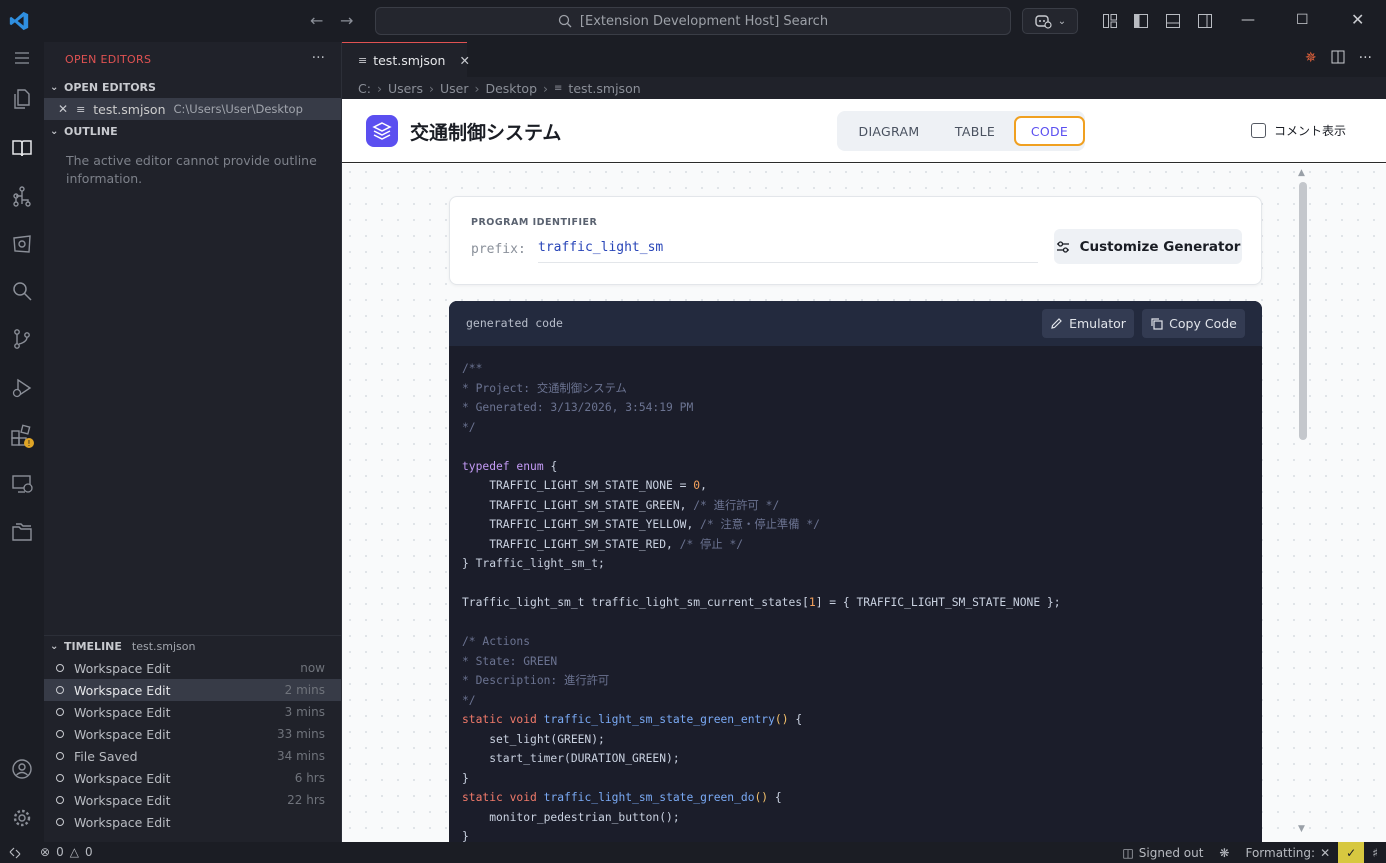 The width and height of the screenshot is (1386, 863). Describe the element at coordinates (301, 734) in the screenshot. I see `timeline-row-time: 33 mins` at that location.